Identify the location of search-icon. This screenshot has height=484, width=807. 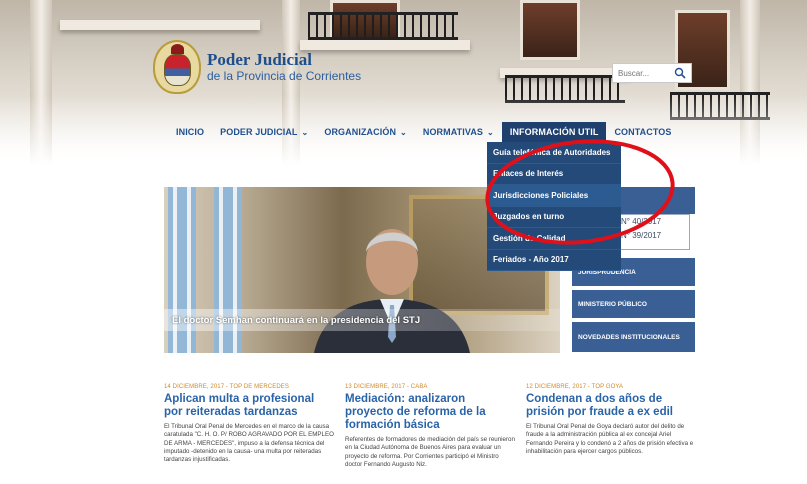
(680, 73).